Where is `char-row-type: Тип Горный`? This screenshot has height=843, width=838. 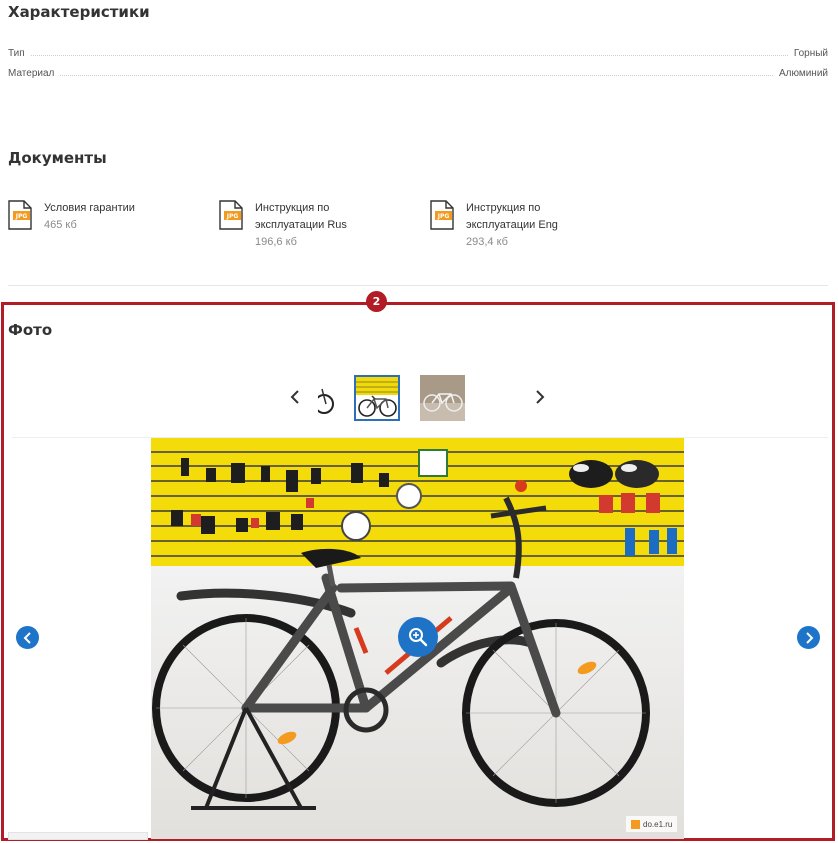
char-row-type: Тип Горный is located at coordinates (418, 52).